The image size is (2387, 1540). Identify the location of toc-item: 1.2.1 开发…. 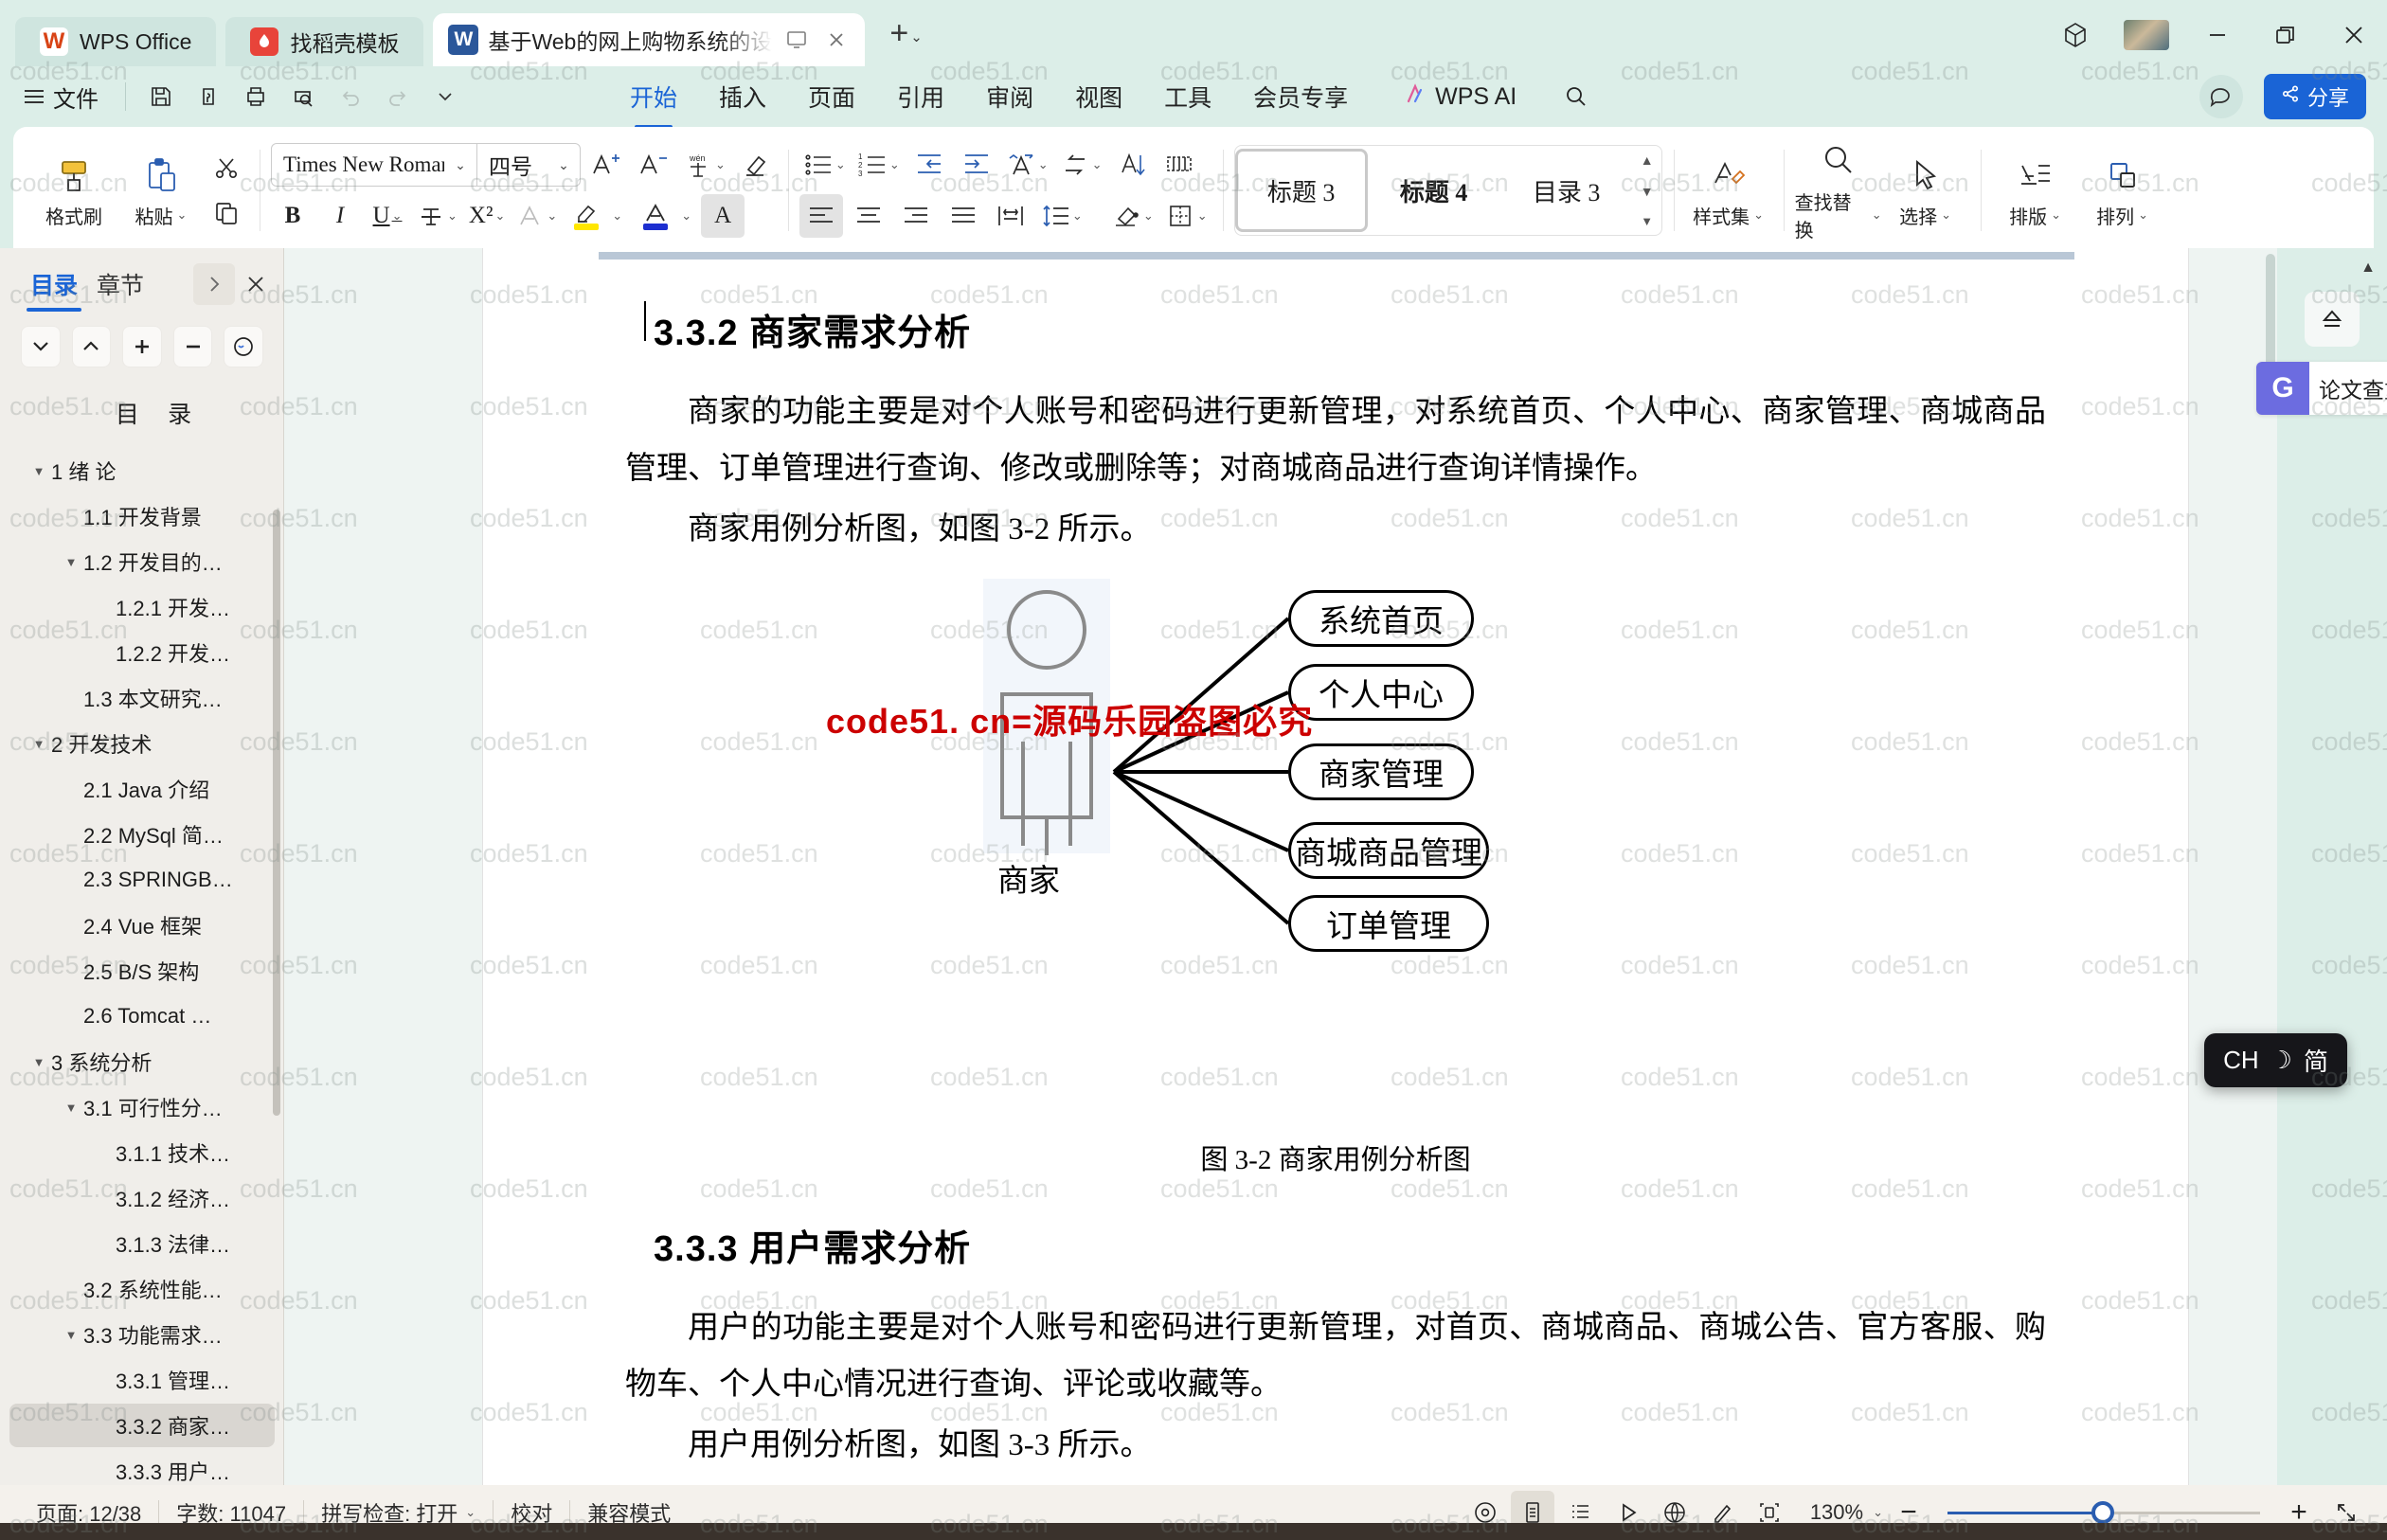
(142, 607).